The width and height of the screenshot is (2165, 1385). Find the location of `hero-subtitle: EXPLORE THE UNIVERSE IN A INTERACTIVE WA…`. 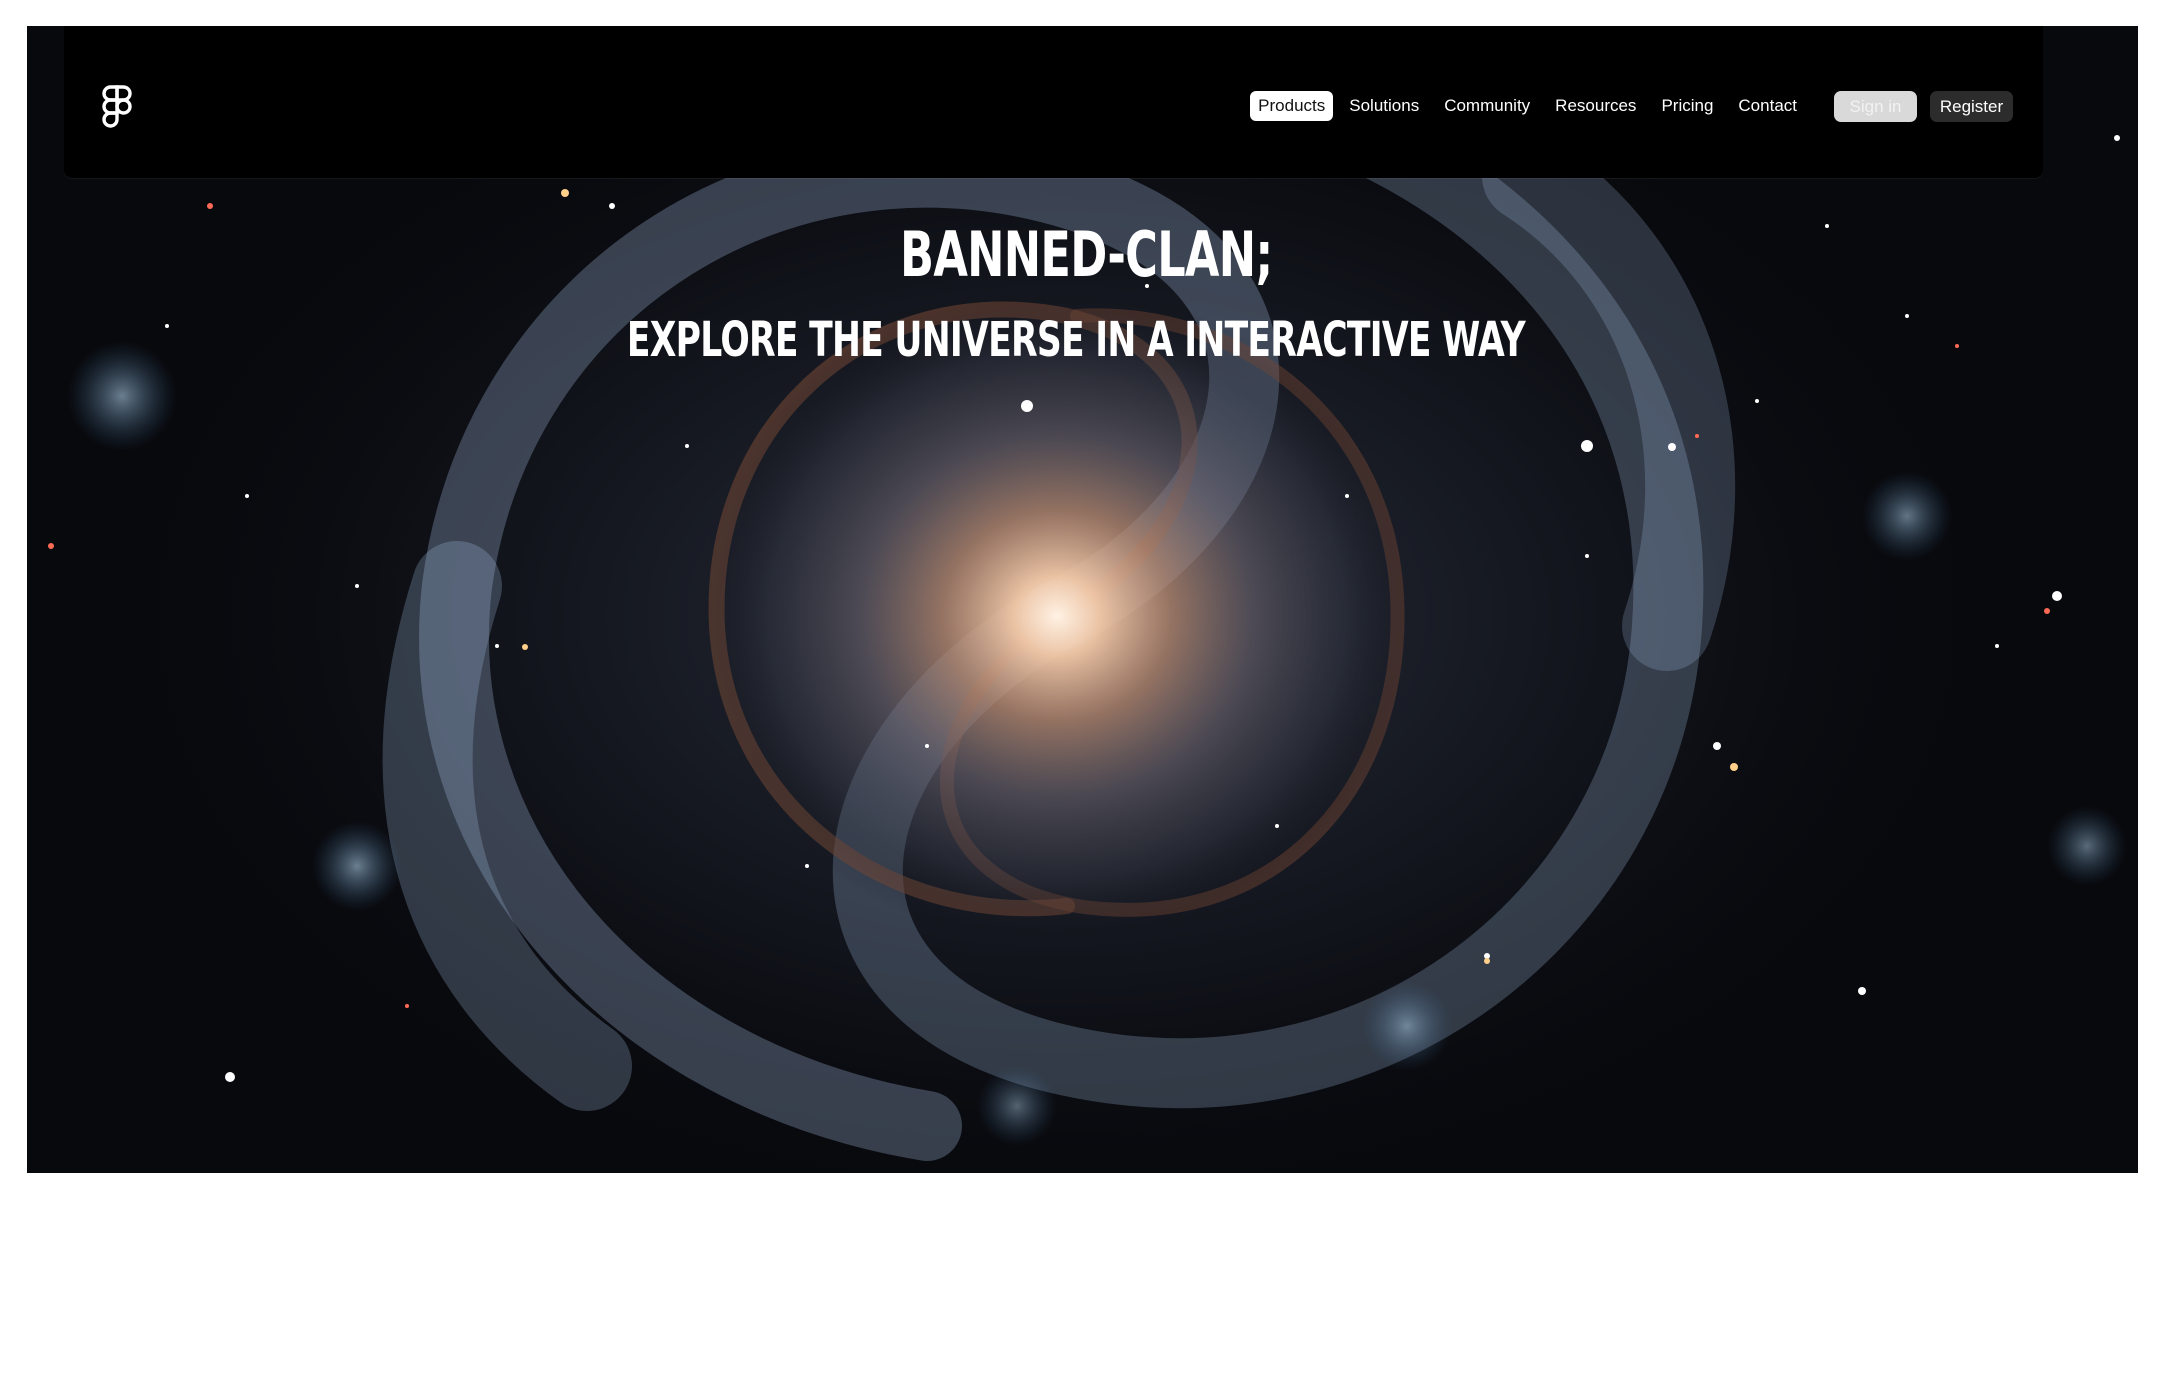

hero-subtitle: EXPLORE THE UNIVERSE IN A INTERACTIVE WA… is located at coordinates (1076, 340).